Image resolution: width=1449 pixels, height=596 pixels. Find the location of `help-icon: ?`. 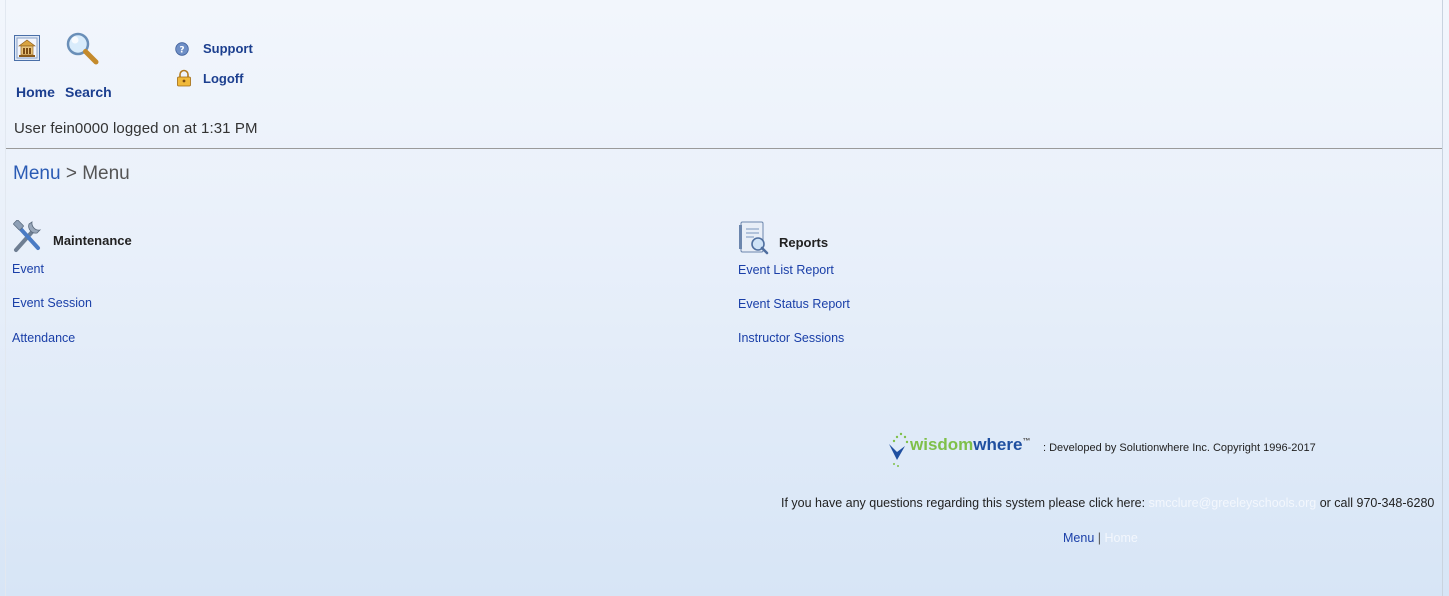

help-icon: ? is located at coordinates (182, 49).